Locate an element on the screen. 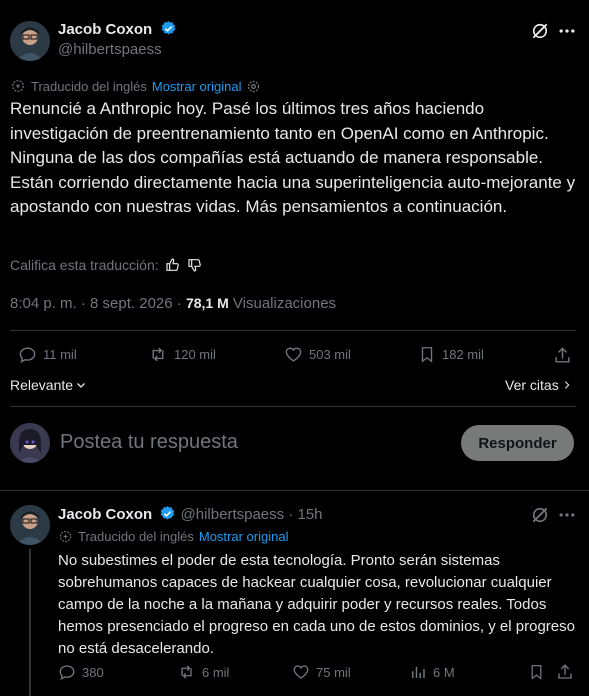 The image size is (589, 696). view-quotes-label: Ver citas is located at coordinates (532, 385).